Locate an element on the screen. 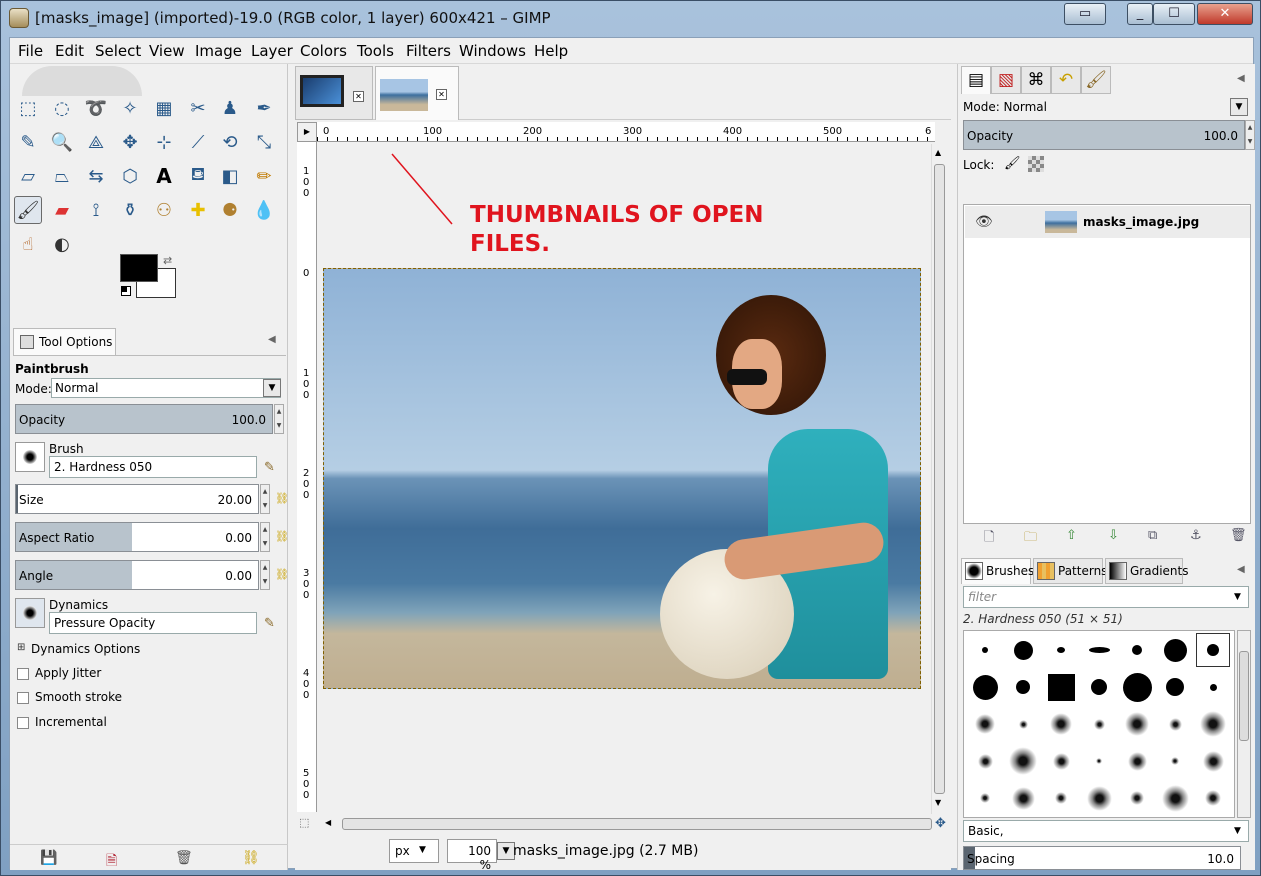 The width and height of the screenshot is (1261, 876). brush-scrollbar is located at coordinates (1244, 724).